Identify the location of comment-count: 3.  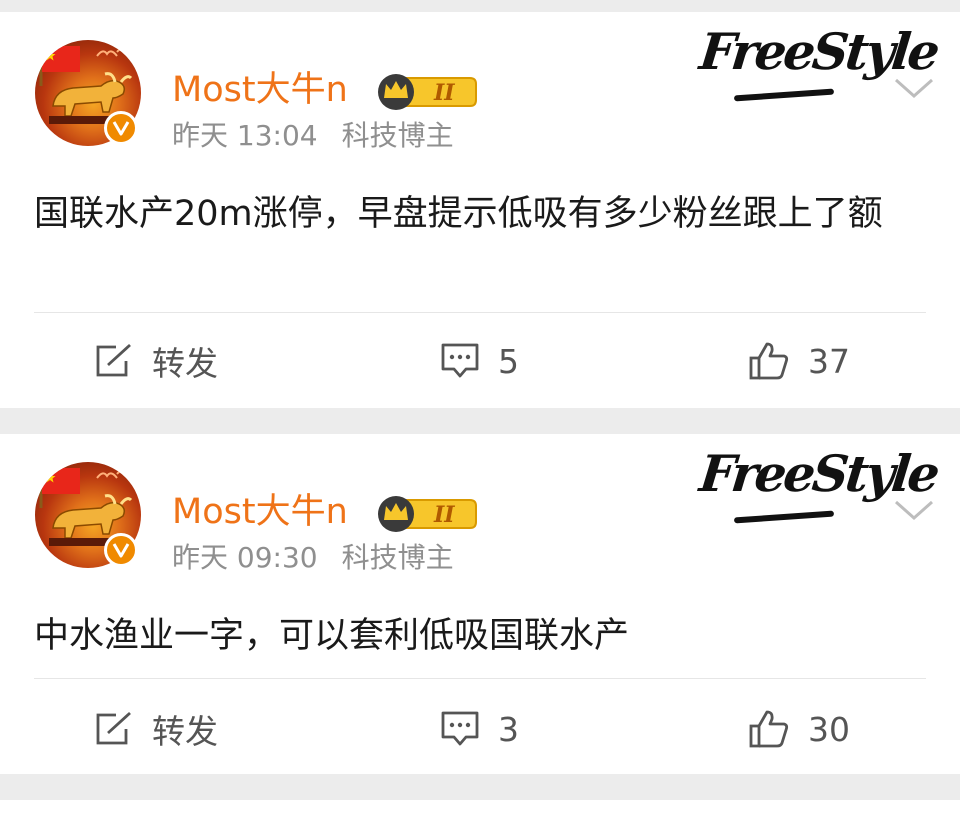
(508, 729).